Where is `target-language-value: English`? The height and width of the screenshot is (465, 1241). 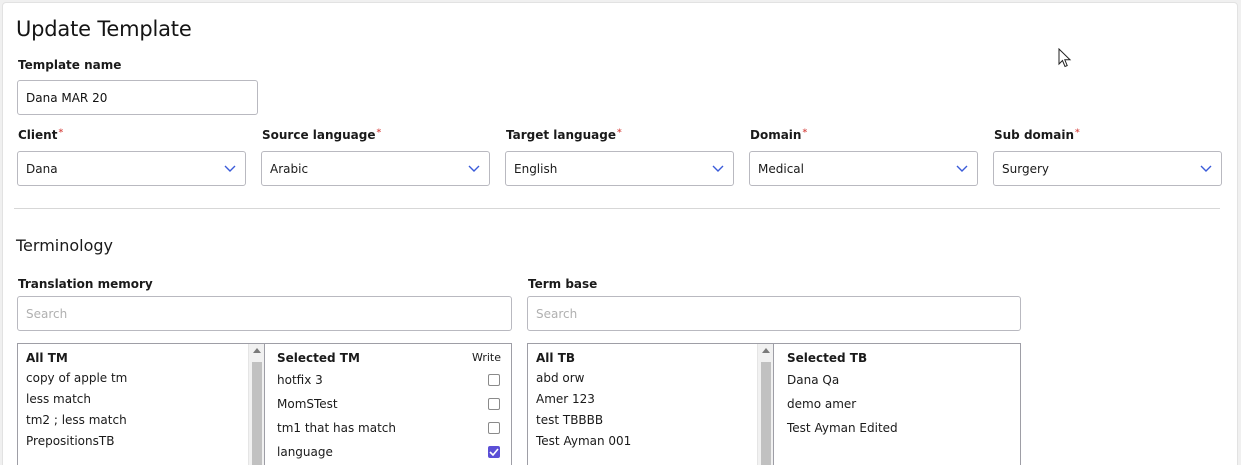 target-language-value: English is located at coordinates (536, 168).